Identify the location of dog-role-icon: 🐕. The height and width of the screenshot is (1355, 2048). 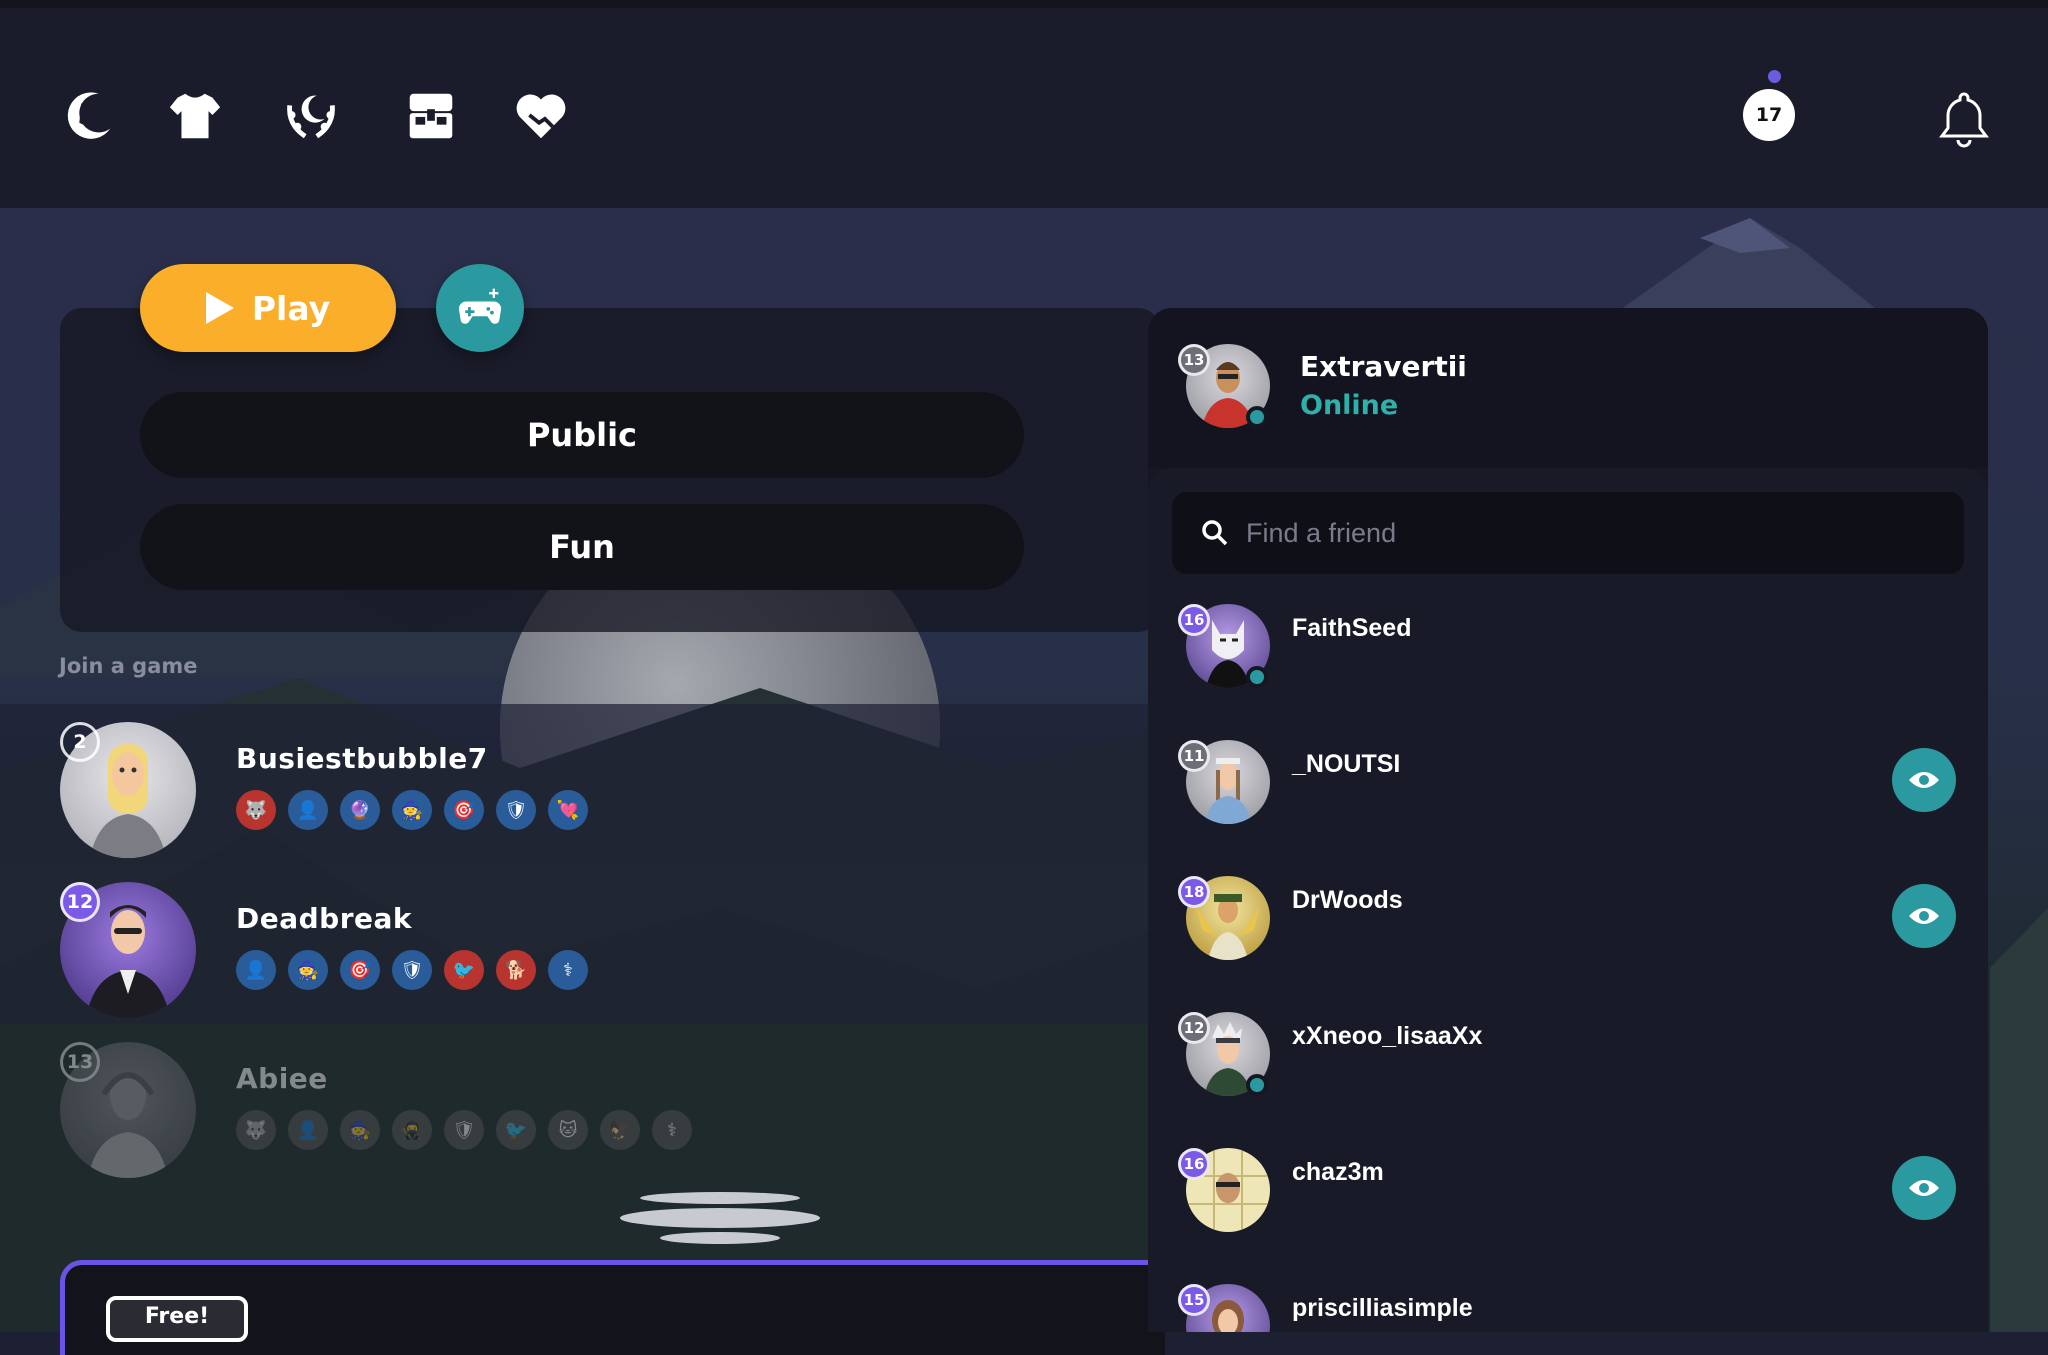
(516, 970).